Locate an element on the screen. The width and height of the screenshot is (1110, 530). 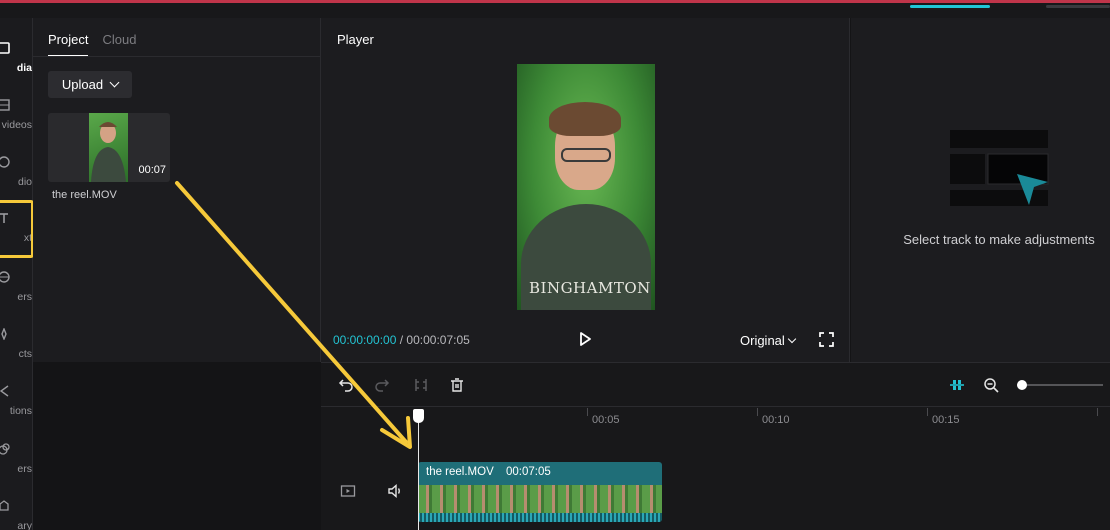
rail-item-effects: cts is located at coordinates (16, 350).